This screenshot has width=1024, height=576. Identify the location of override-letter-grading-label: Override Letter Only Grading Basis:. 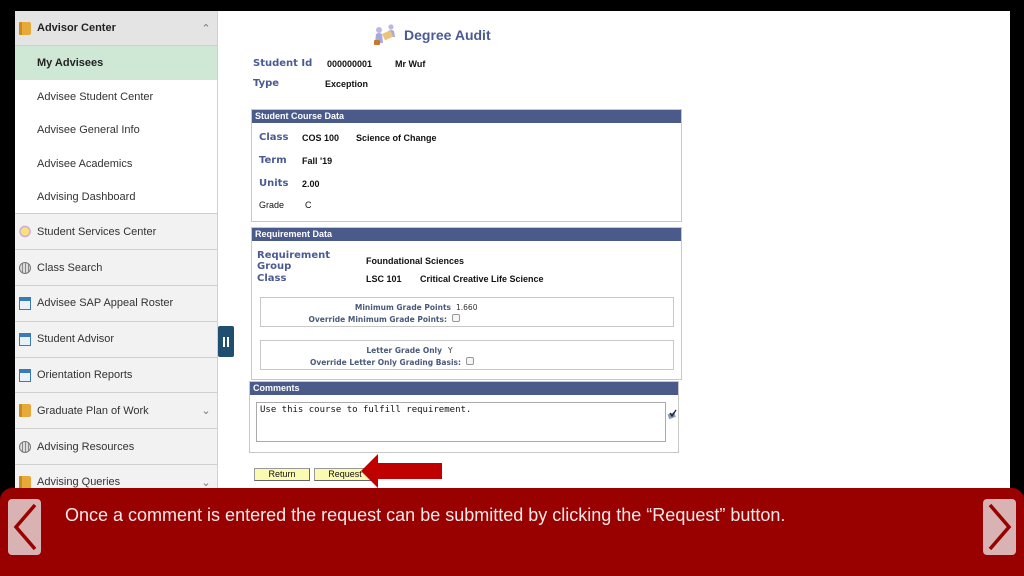
(385, 362).